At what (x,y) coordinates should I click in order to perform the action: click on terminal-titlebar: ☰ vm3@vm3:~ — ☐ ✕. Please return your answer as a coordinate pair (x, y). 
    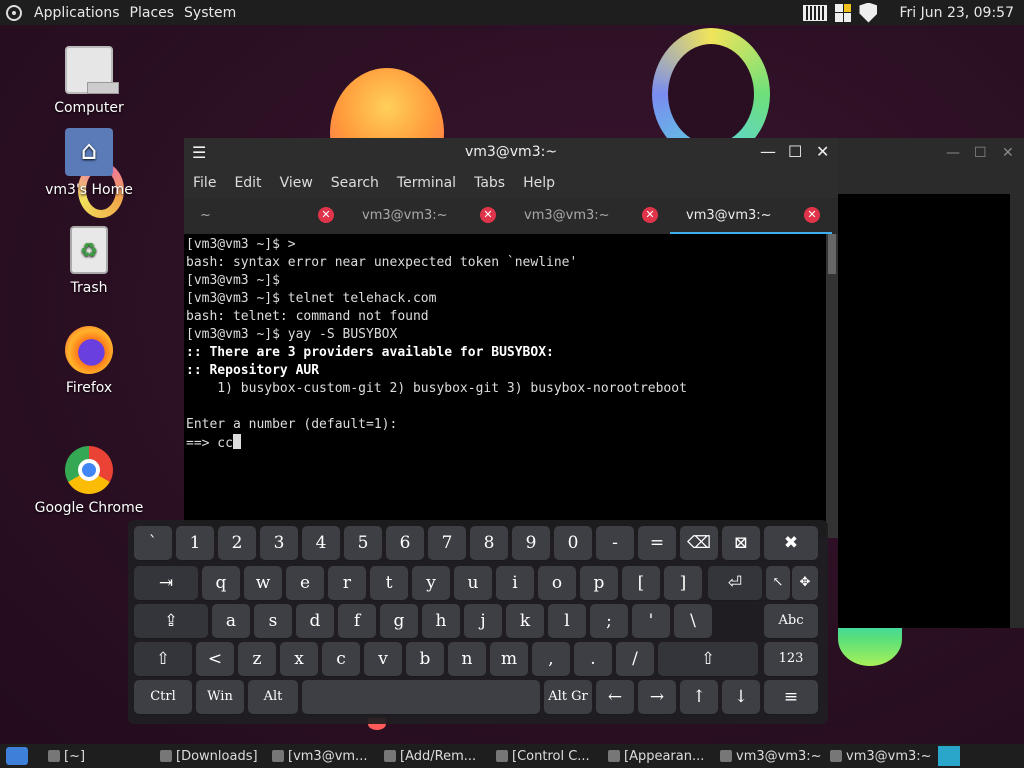
    Looking at the image, I should click on (511, 153).